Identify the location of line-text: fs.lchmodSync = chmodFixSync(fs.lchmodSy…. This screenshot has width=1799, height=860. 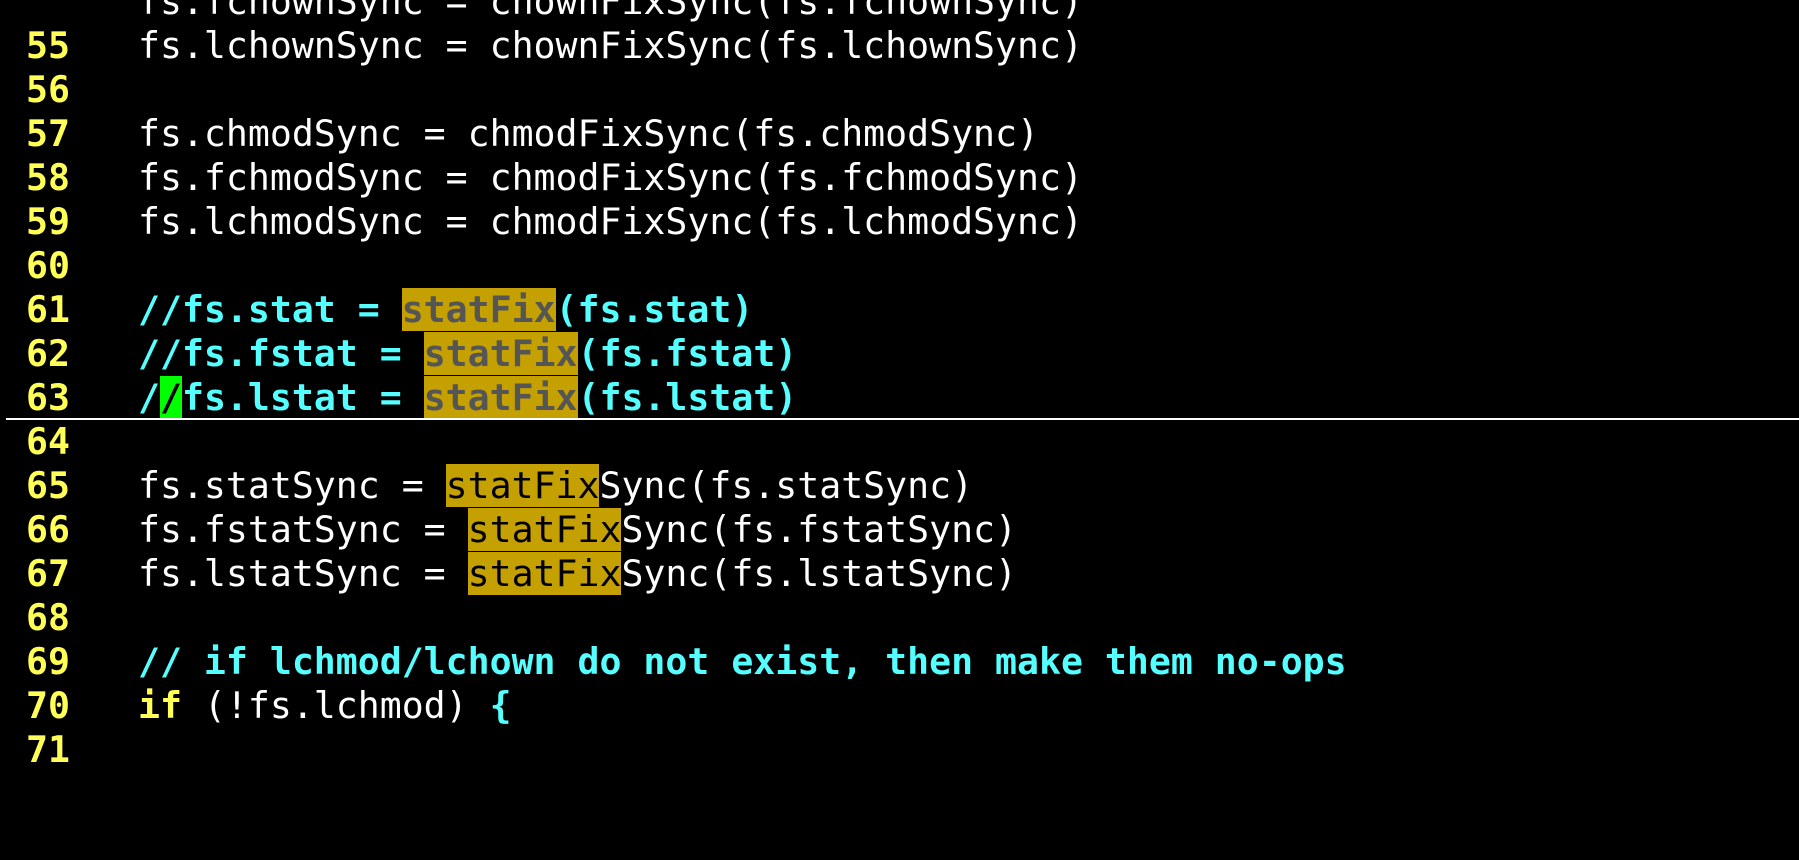
(610, 222).